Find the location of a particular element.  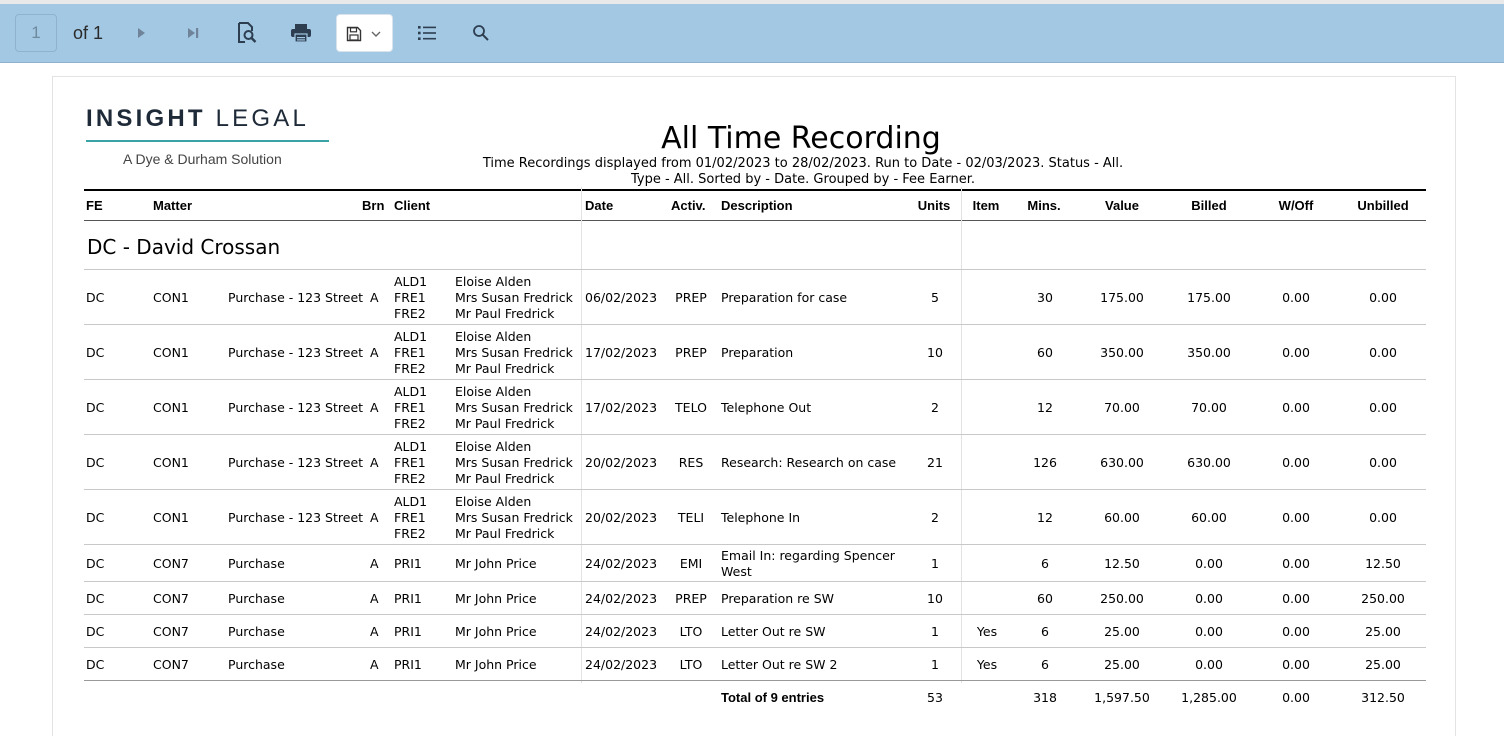

search-button is located at coordinates (481, 33).